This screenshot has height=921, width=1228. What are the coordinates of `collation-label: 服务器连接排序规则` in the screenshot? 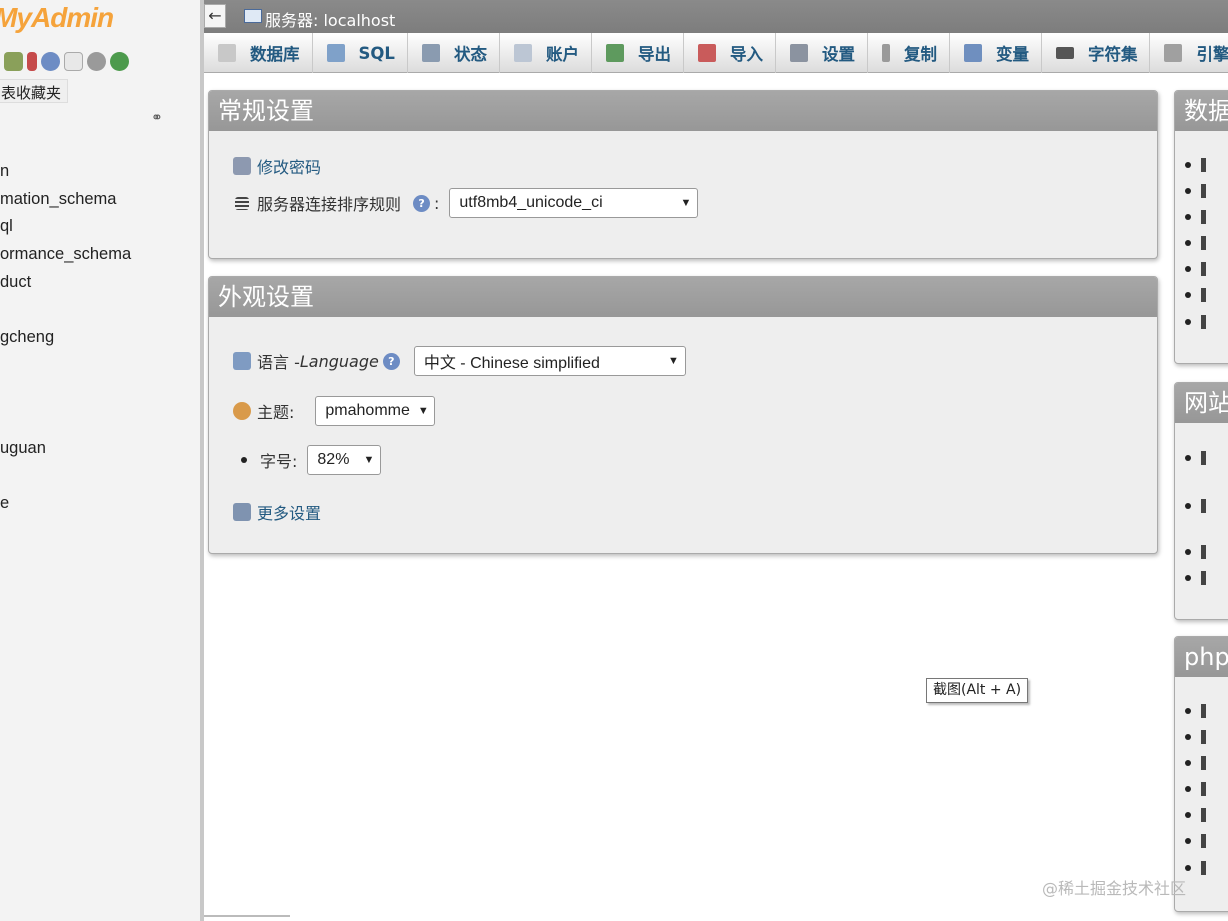 It's located at (329, 204).